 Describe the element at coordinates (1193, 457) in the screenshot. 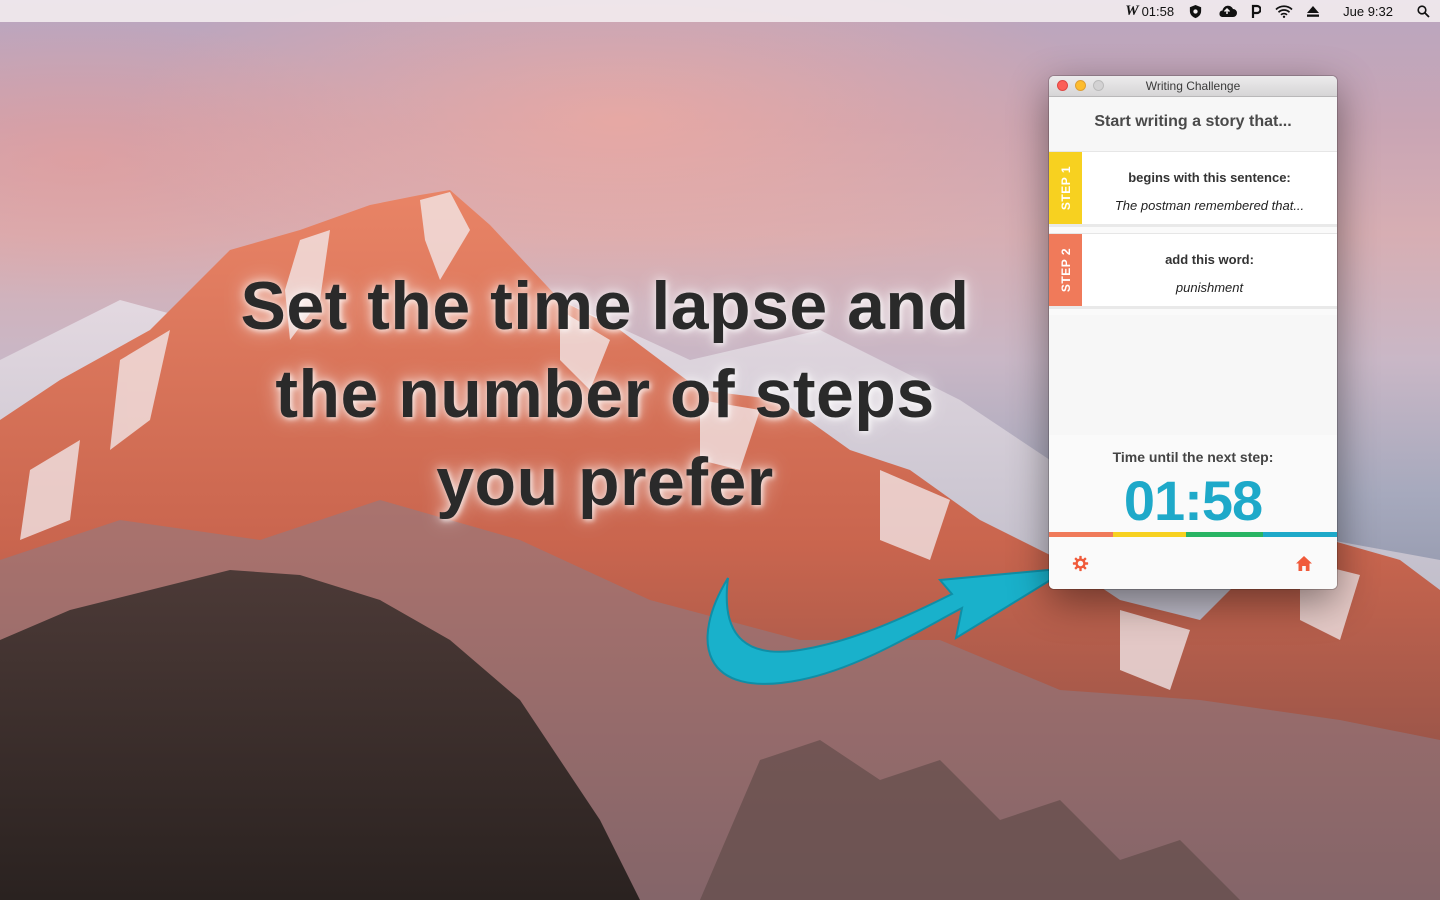

I see `timer-label: Time until the next step:` at that location.